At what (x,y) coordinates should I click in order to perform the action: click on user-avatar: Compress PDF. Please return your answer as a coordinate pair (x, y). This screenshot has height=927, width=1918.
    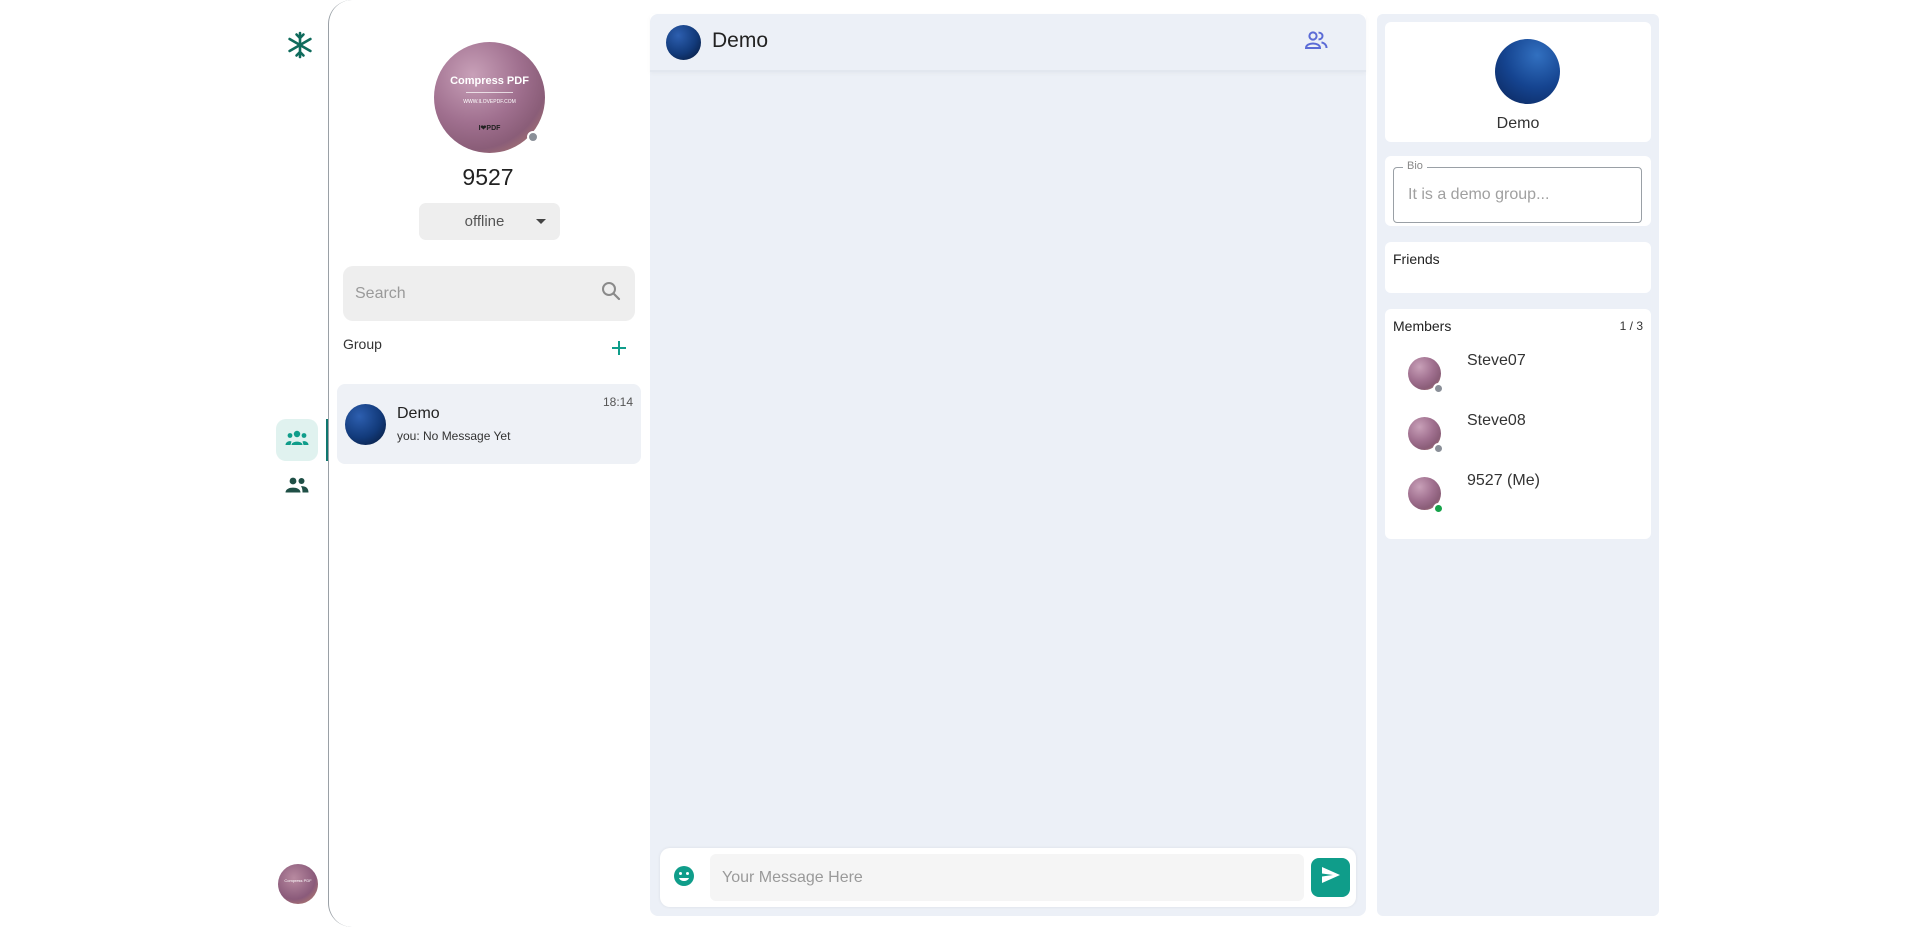
    Looking at the image, I should click on (298, 884).